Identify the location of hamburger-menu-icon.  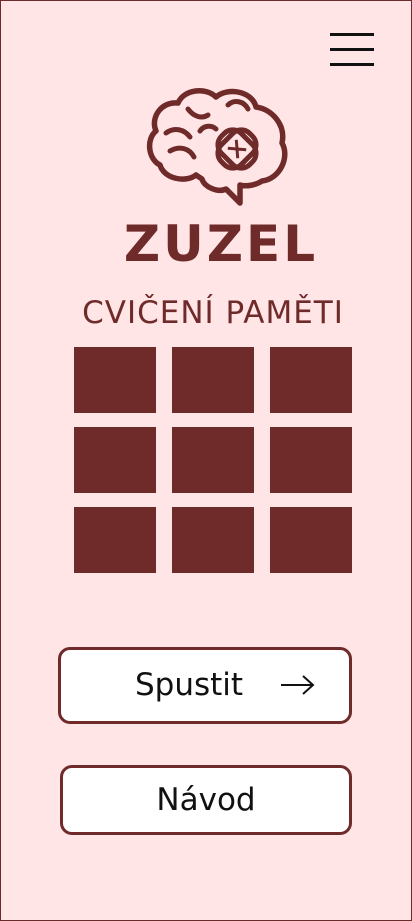
(352, 51).